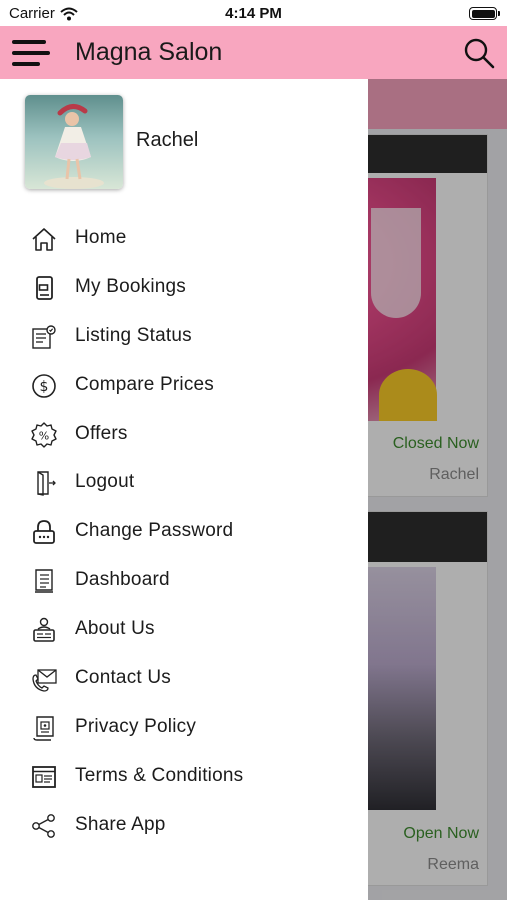 The width and height of the screenshot is (507, 900). What do you see at coordinates (105, 482) in the screenshot?
I see `menu-item-label: Logout` at bounding box center [105, 482].